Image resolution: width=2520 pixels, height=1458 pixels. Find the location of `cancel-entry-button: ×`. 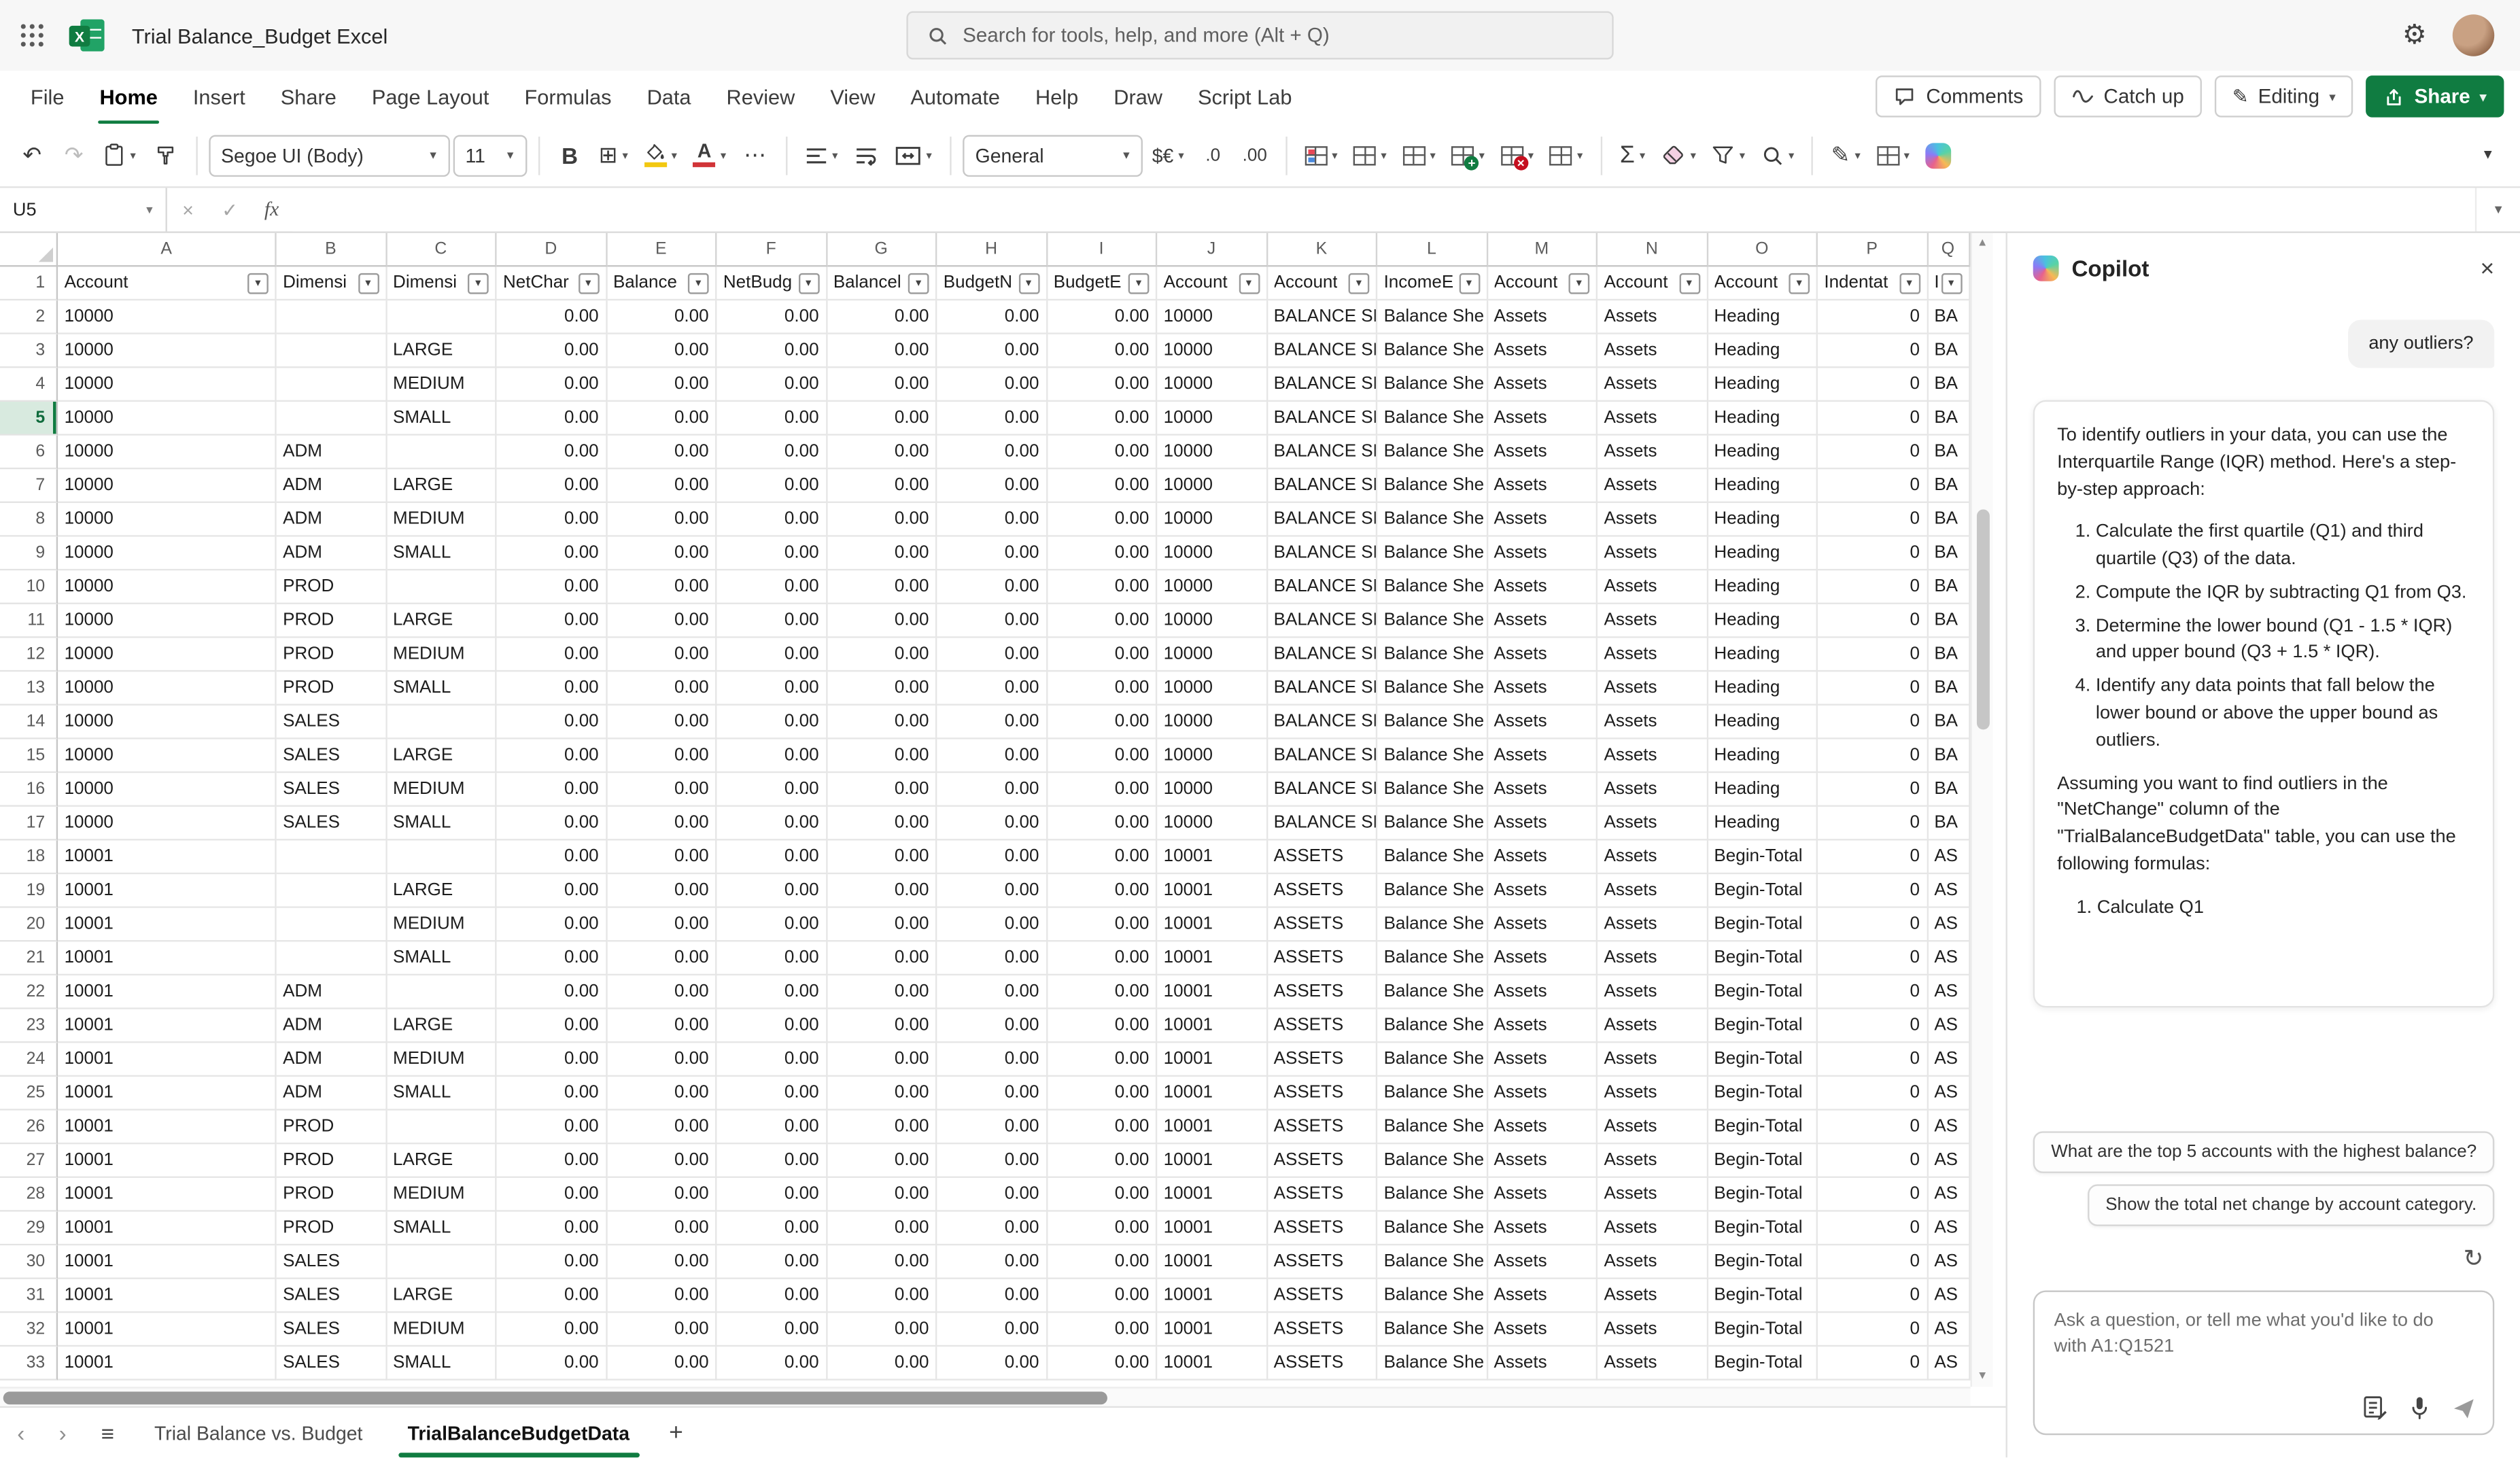

cancel-entry-button: × is located at coordinates (188, 210).